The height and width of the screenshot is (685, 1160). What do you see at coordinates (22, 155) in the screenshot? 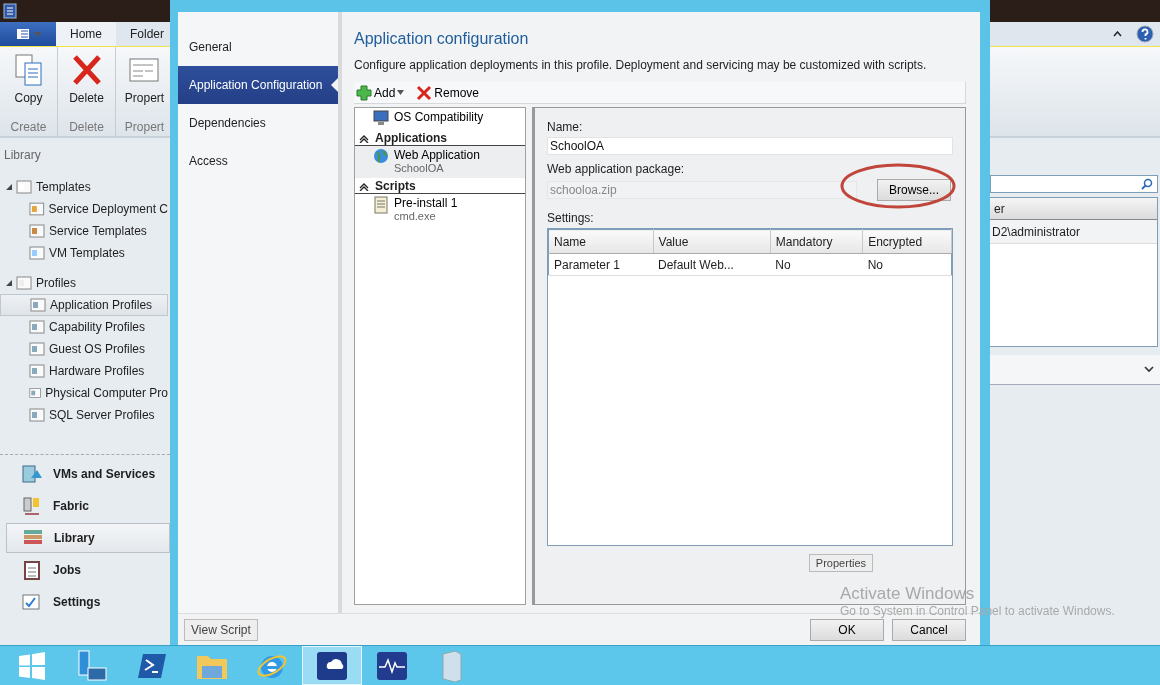
I see `pane-title: Library` at bounding box center [22, 155].